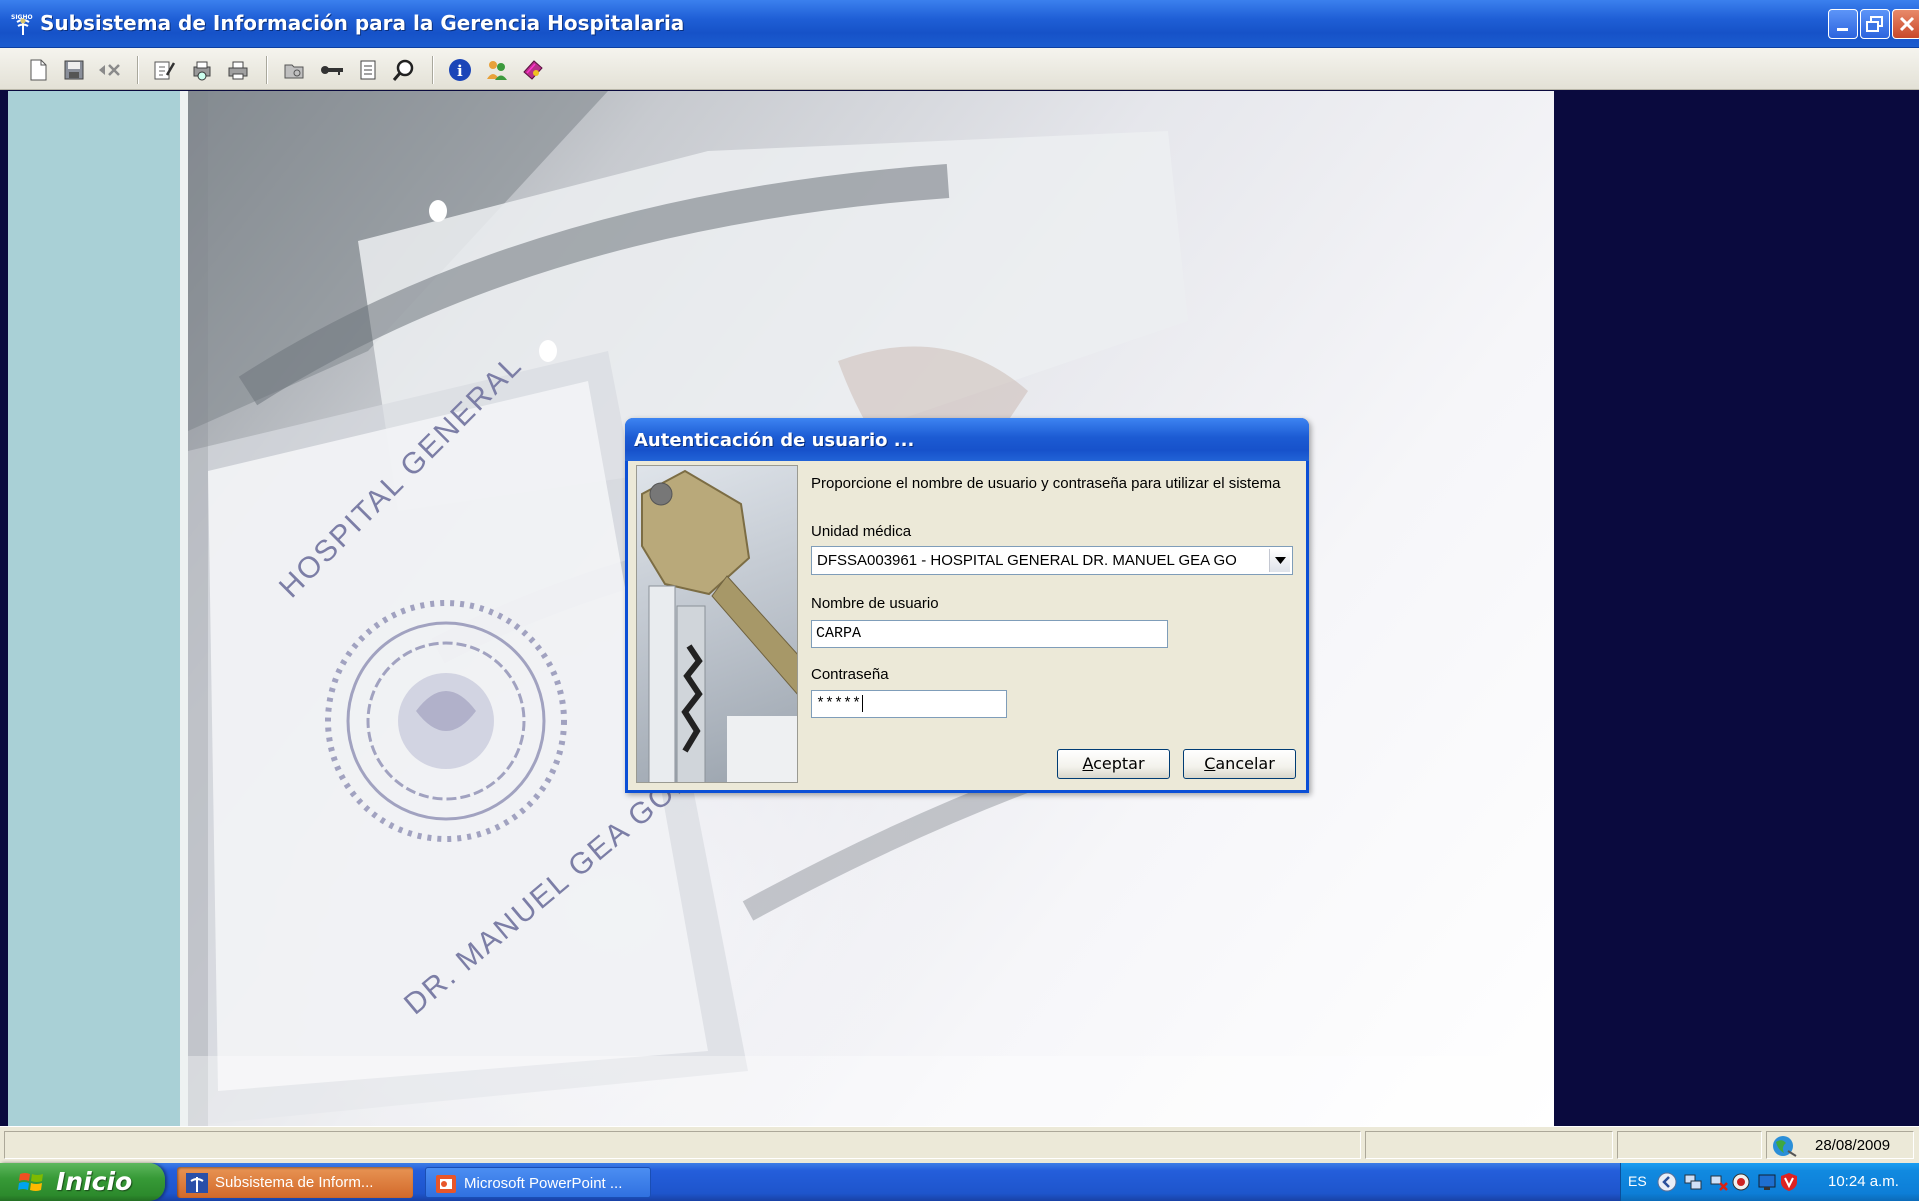 The image size is (1919, 1201). I want to click on save-button, so click(74, 70).